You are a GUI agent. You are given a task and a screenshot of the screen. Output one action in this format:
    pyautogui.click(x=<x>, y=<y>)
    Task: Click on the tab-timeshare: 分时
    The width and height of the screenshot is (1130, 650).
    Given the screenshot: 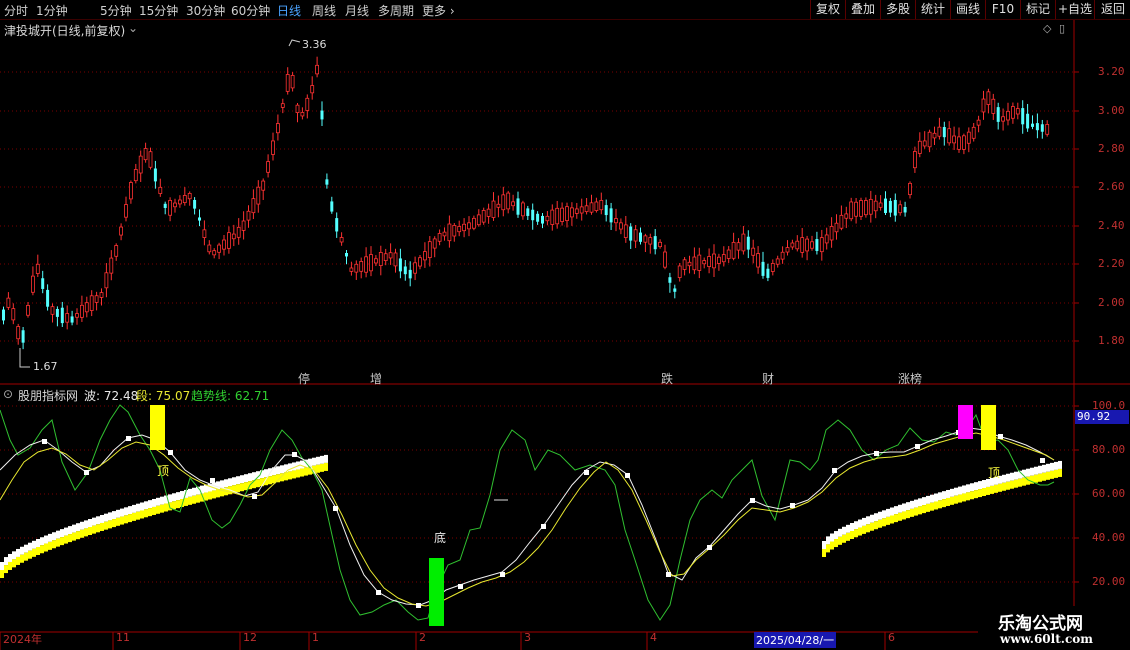 What is the action you would take?
    pyautogui.click(x=16, y=10)
    